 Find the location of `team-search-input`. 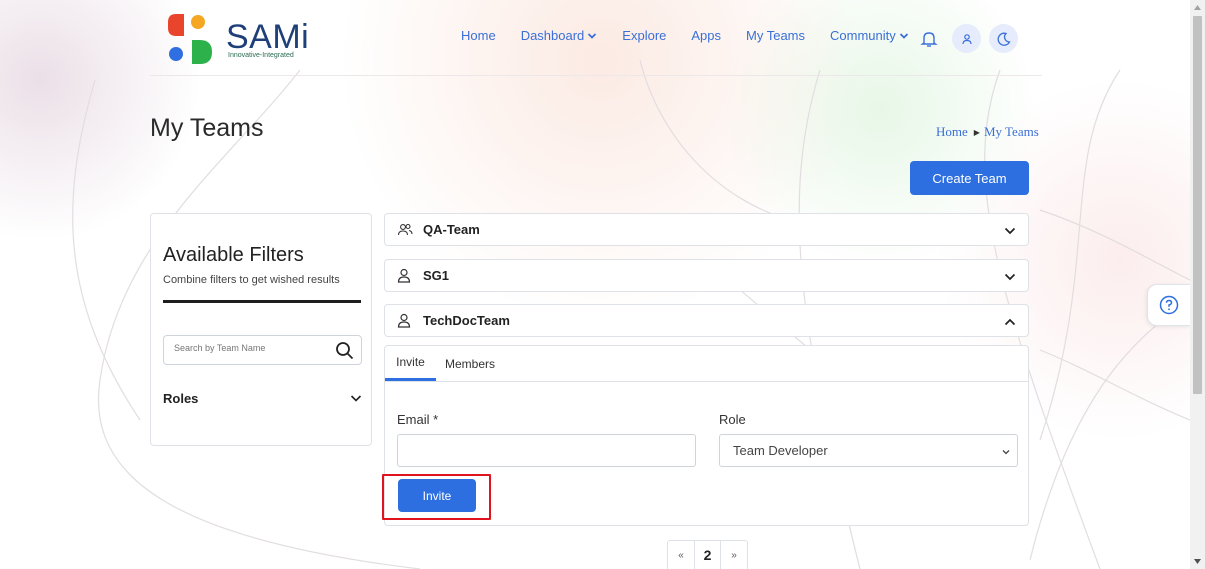

team-search-input is located at coordinates (249, 348).